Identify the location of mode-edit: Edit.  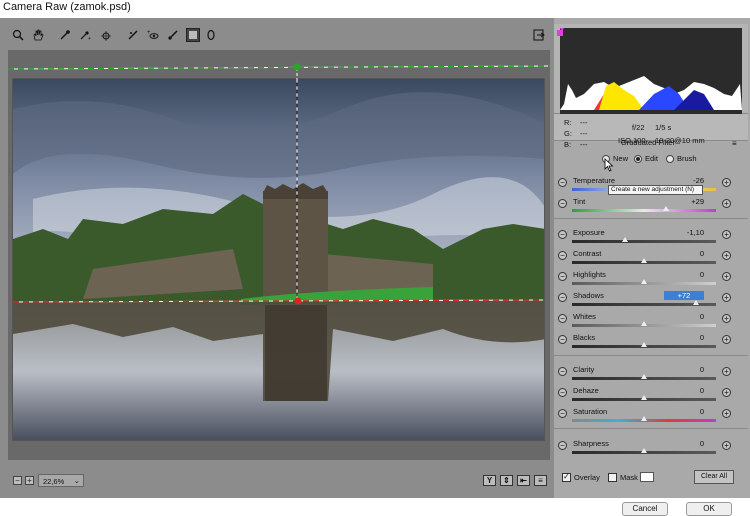
(646, 158).